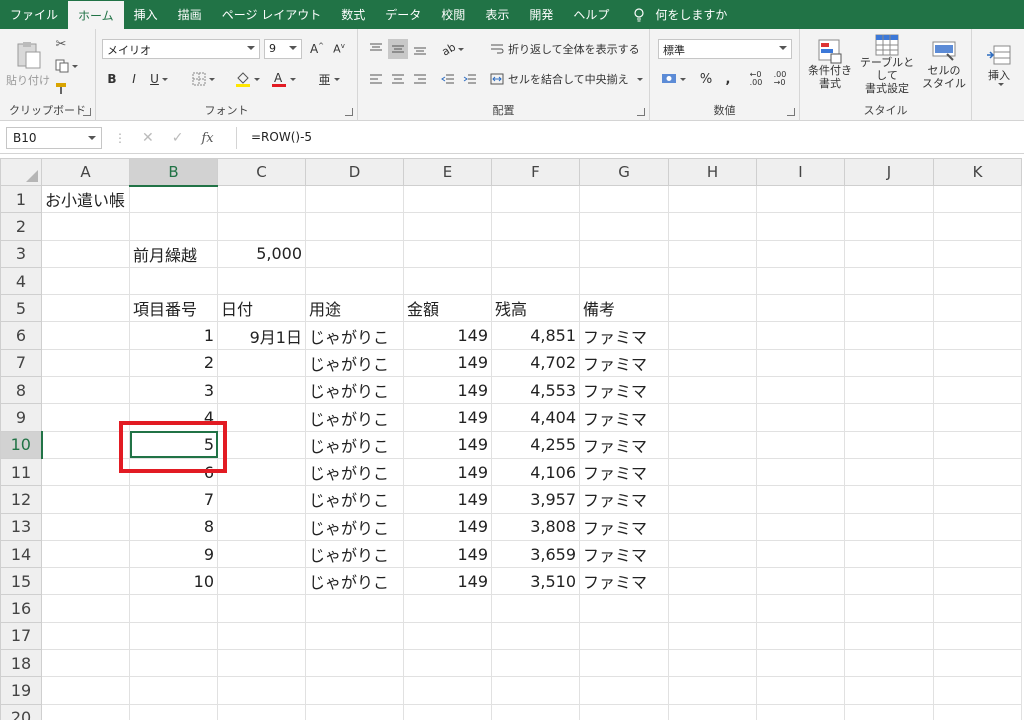 The width and height of the screenshot is (1024, 720). What do you see at coordinates (21, 554) in the screenshot?
I see `row-header: 14` at bounding box center [21, 554].